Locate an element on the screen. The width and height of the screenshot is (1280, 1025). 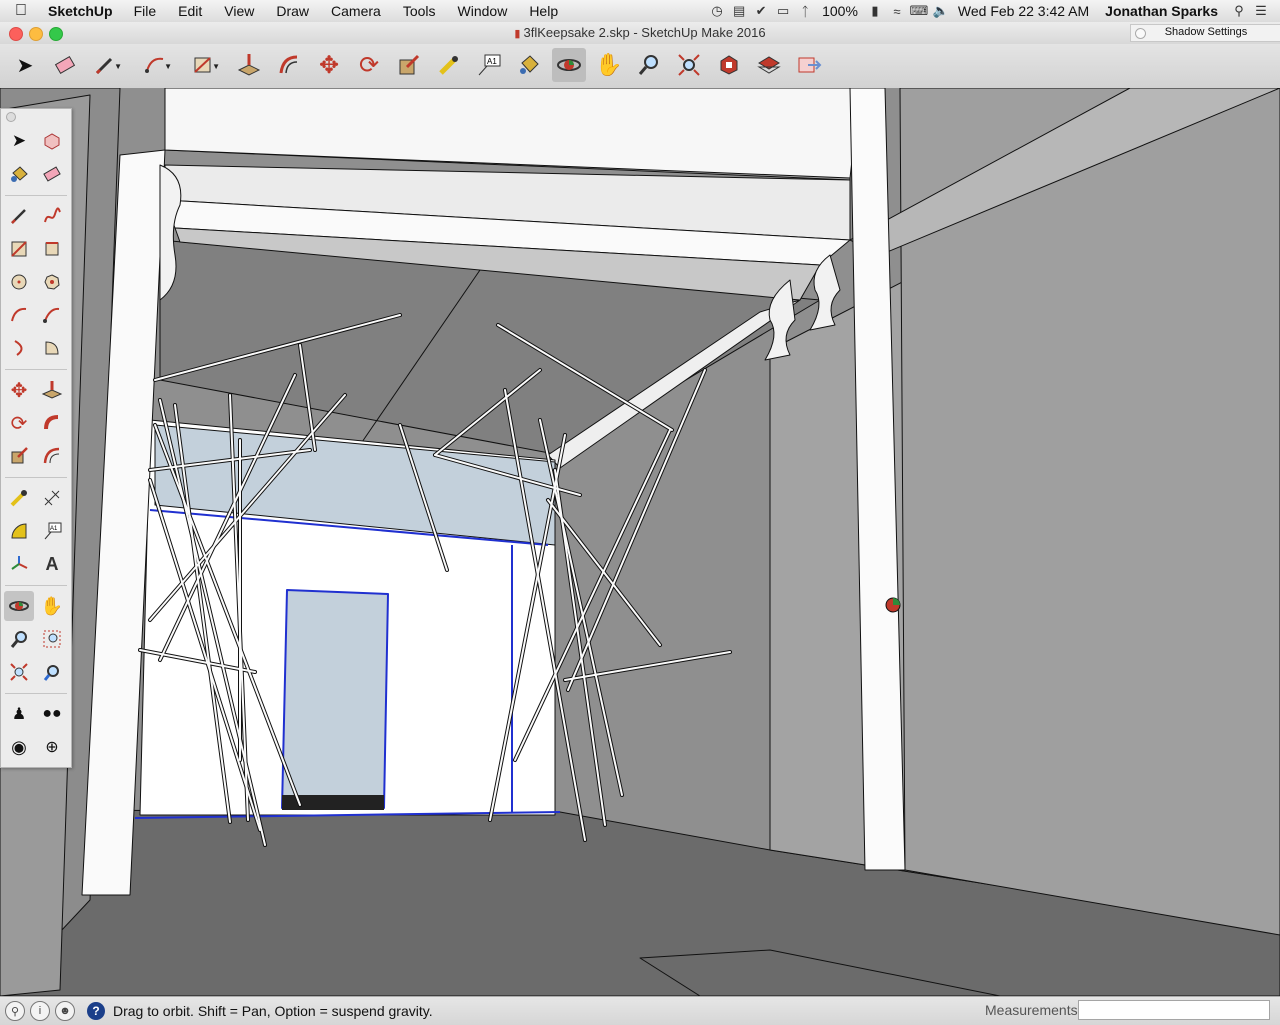
pencil-icon is located at coordinates (18, 216).